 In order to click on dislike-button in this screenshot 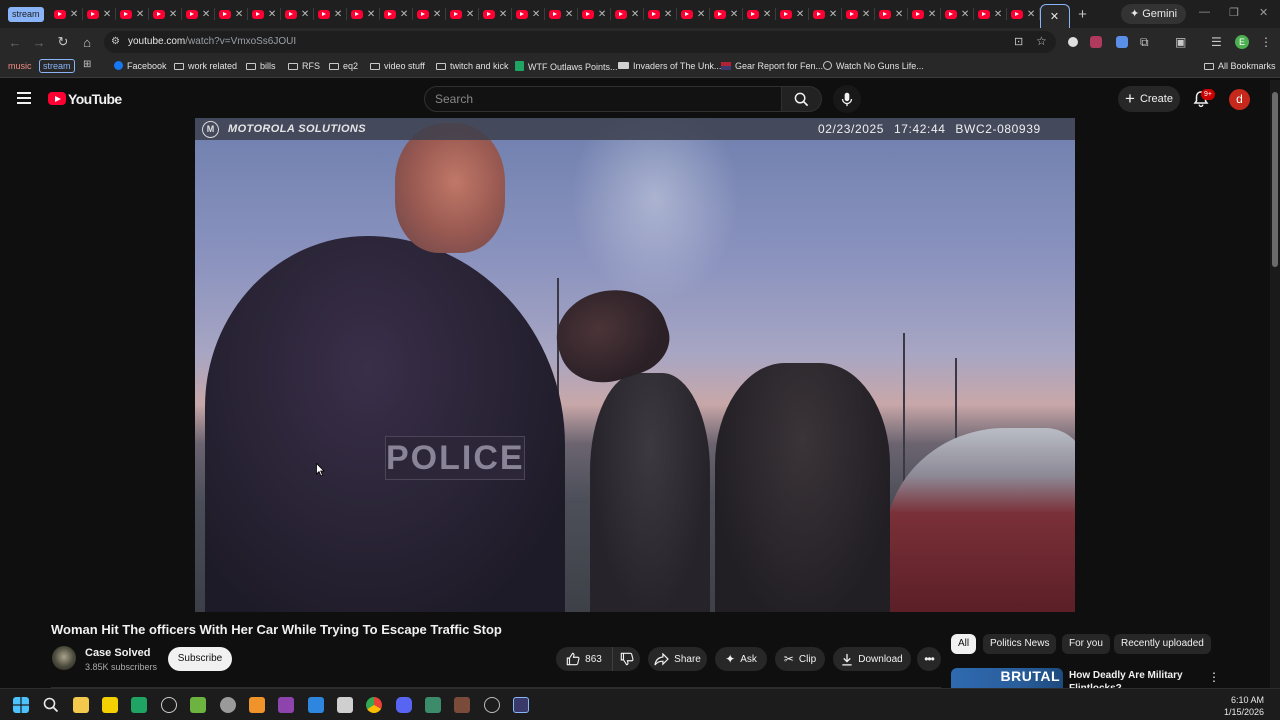, I will do `click(626, 659)`.